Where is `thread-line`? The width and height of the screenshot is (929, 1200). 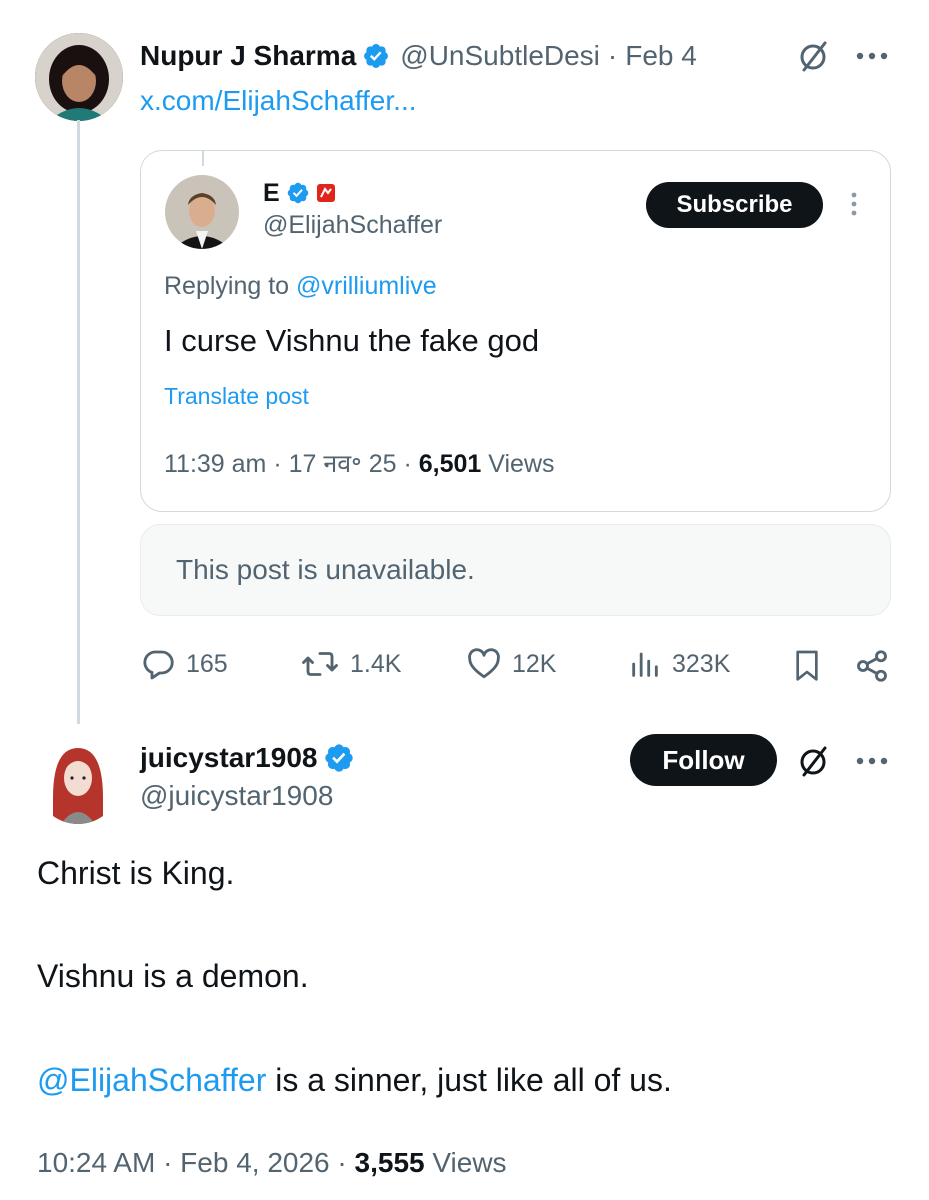 thread-line is located at coordinates (78, 422).